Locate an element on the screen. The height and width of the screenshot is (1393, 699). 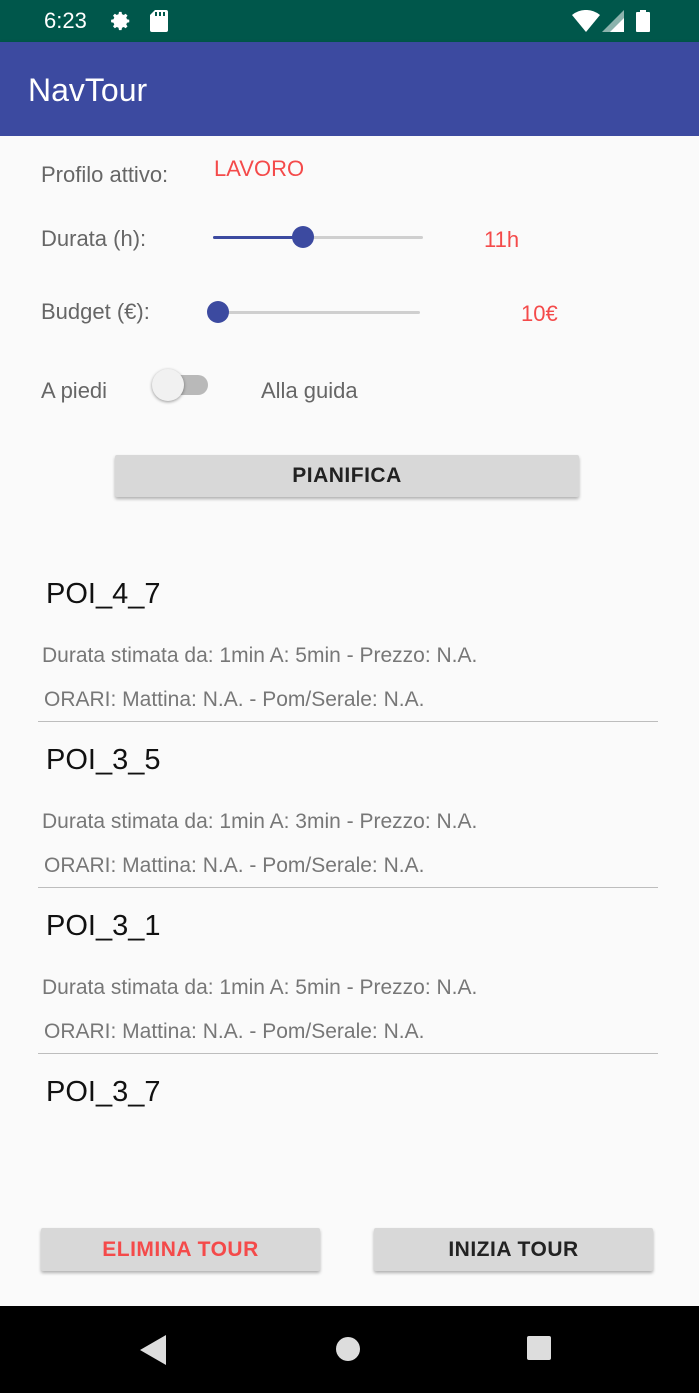
poi-title: POI_3_5 is located at coordinates (103, 760).